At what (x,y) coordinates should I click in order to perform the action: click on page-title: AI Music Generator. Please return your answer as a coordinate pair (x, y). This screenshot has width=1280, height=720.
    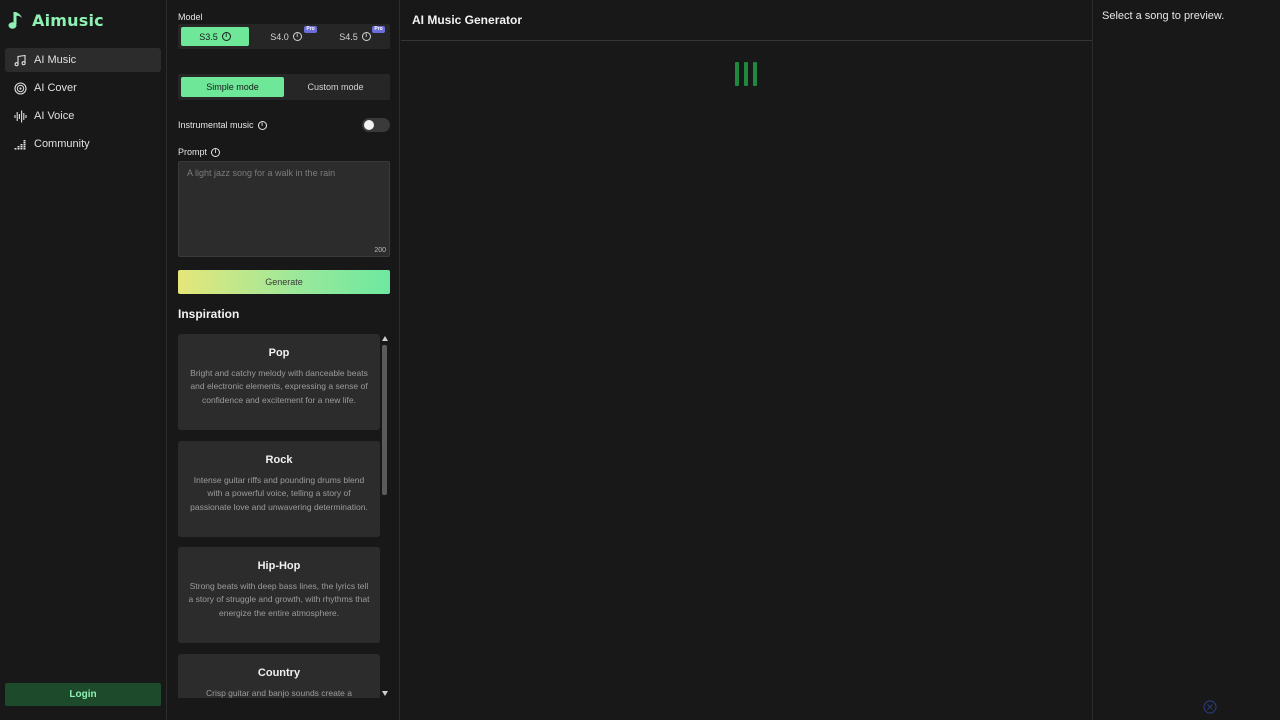
    Looking at the image, I should click on (467, 20).